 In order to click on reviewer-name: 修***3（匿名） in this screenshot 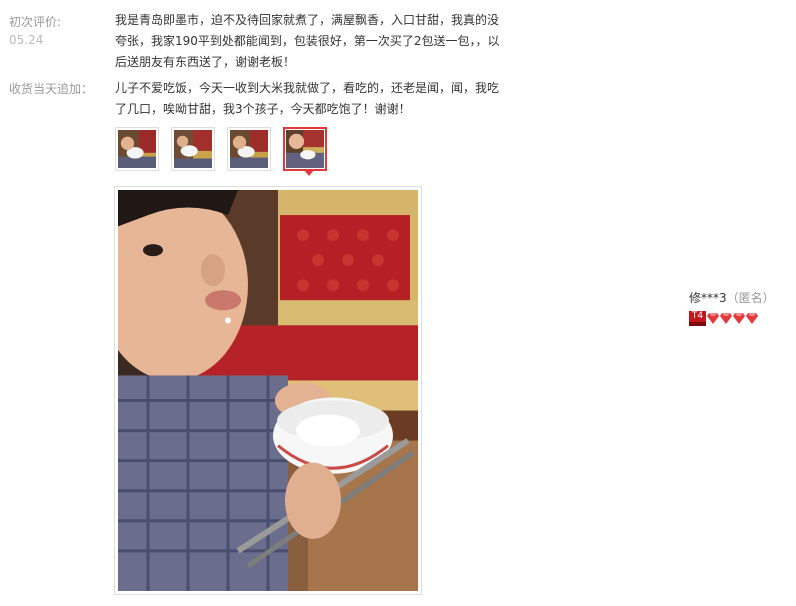, I will do `click(732, 298)`.